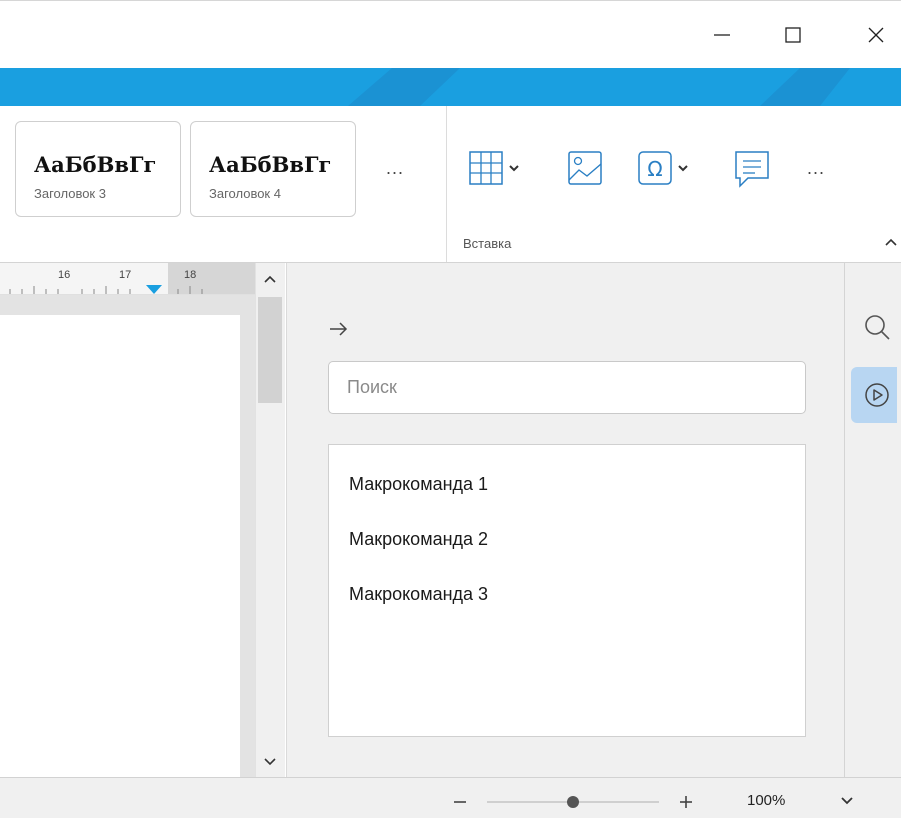  What do you see at coordinates (270, 279) in the screenshot?
I see `scroll-up-icon` at bounding box center [270, 279].